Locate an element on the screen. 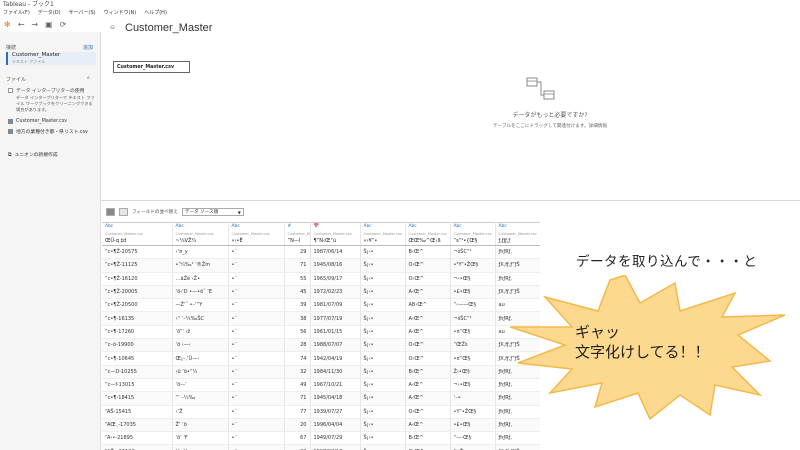 The height and width of the screenshot is (450, 800). table-cell: 74 is located at coordinates (297, 358).